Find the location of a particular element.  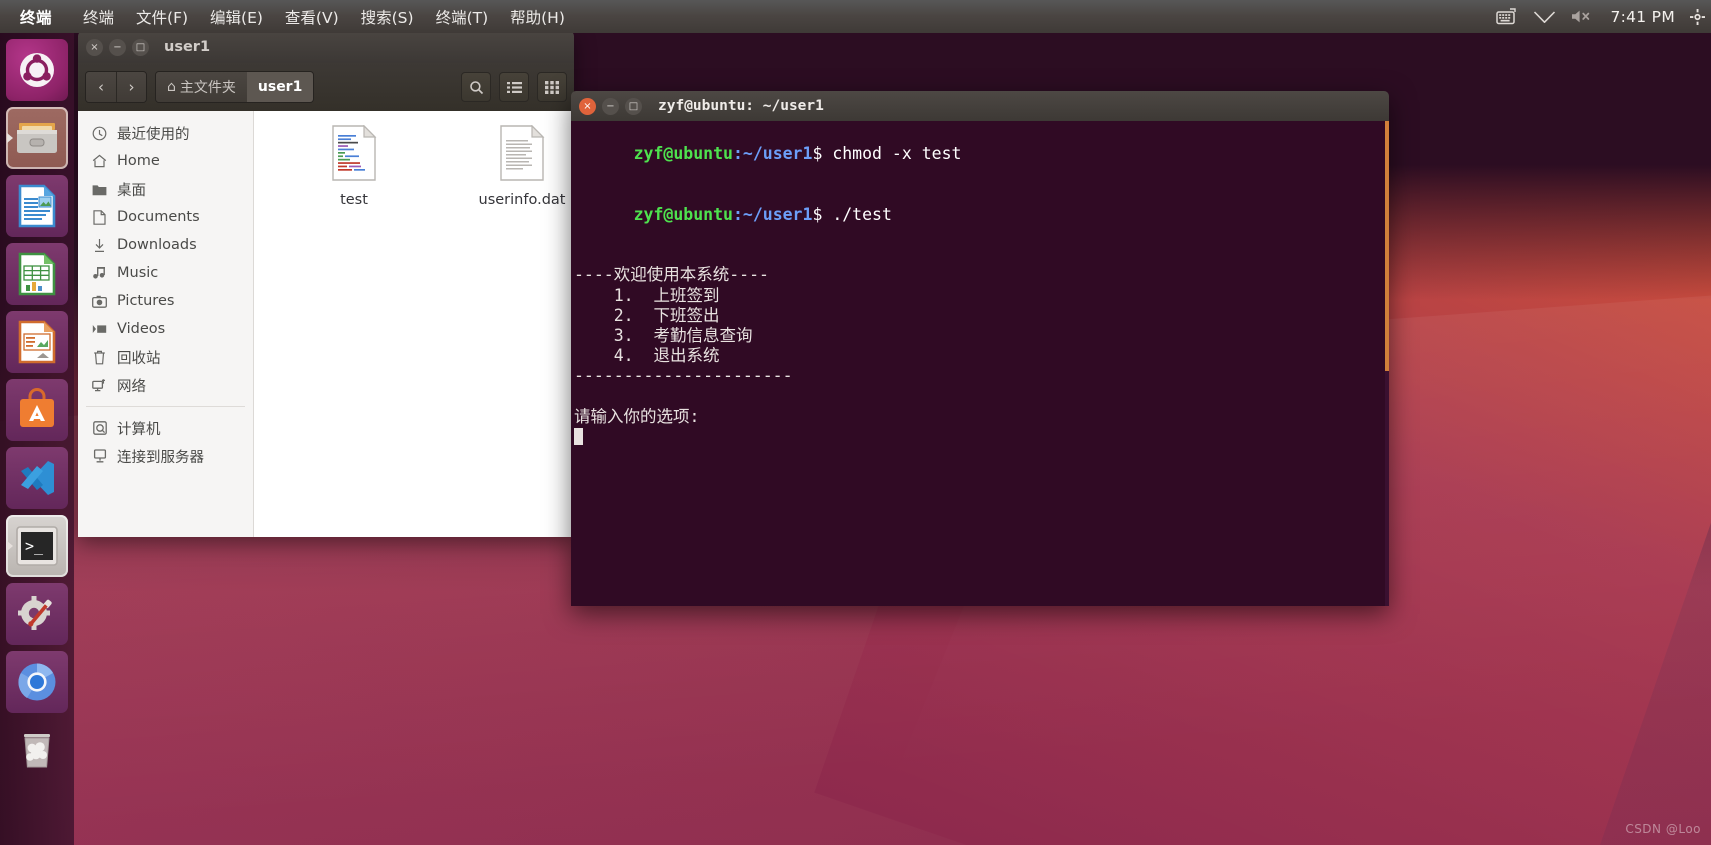

toolbar-right is located at coordinates (514, 87).